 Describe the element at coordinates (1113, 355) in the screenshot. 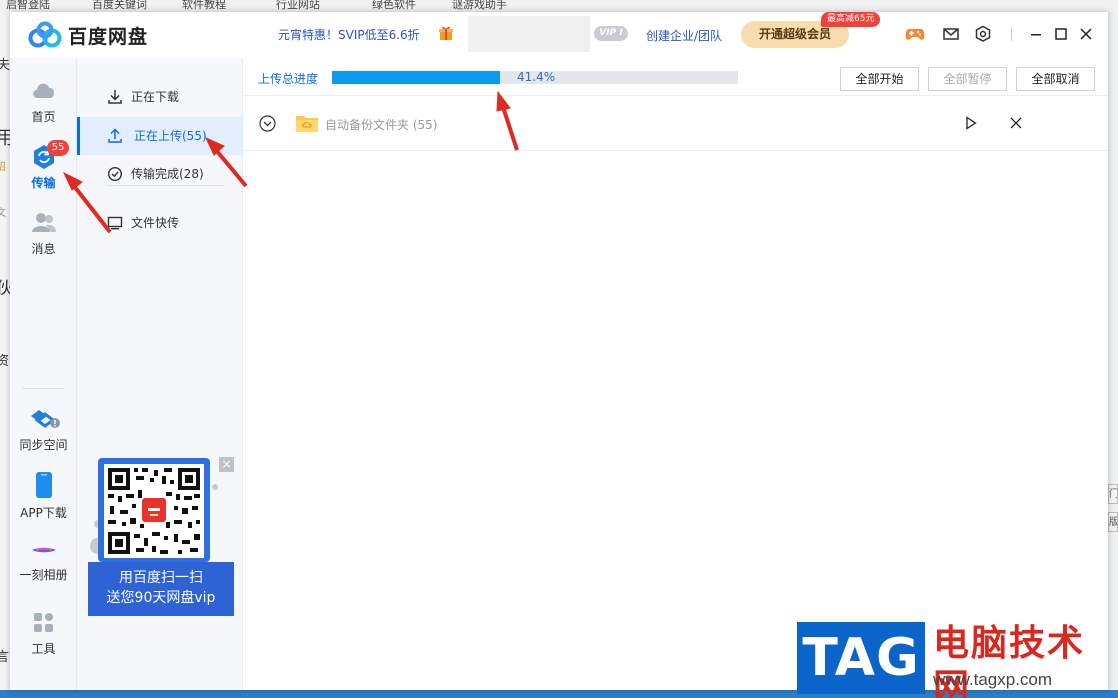

I see `background-right-edge` at that location.